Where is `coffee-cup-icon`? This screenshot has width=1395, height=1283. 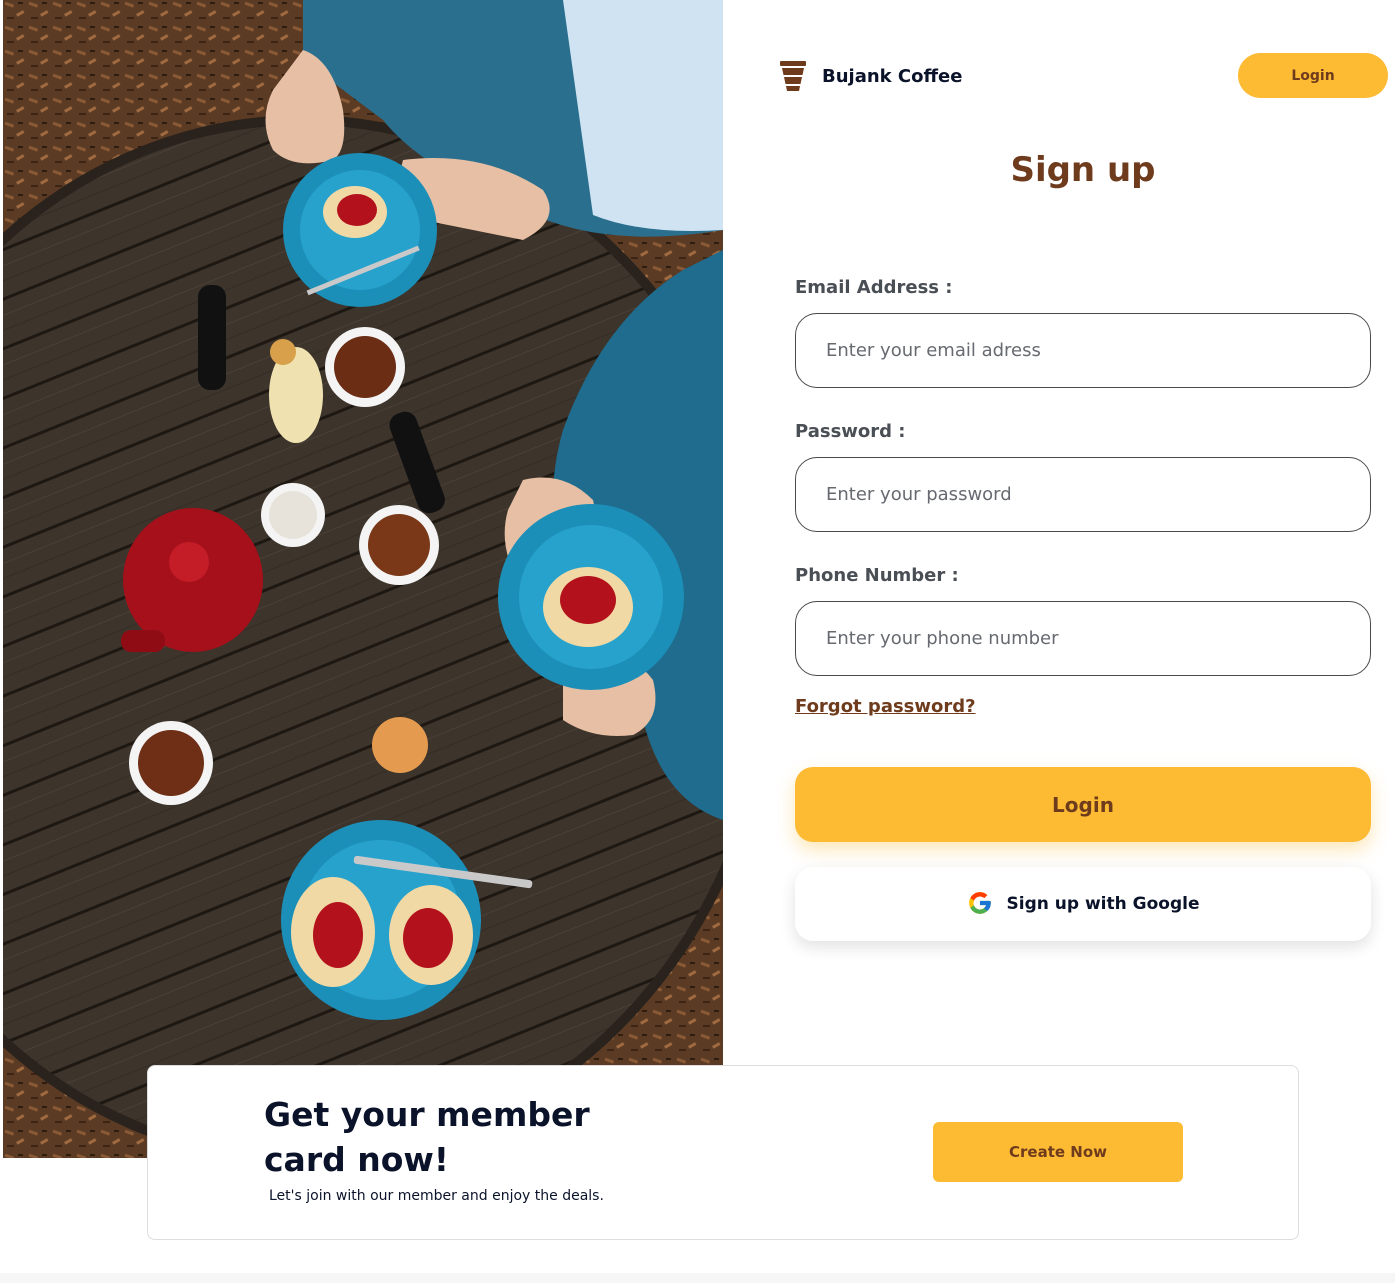 coffee-cup-icon is located at coordinates (793, 76).